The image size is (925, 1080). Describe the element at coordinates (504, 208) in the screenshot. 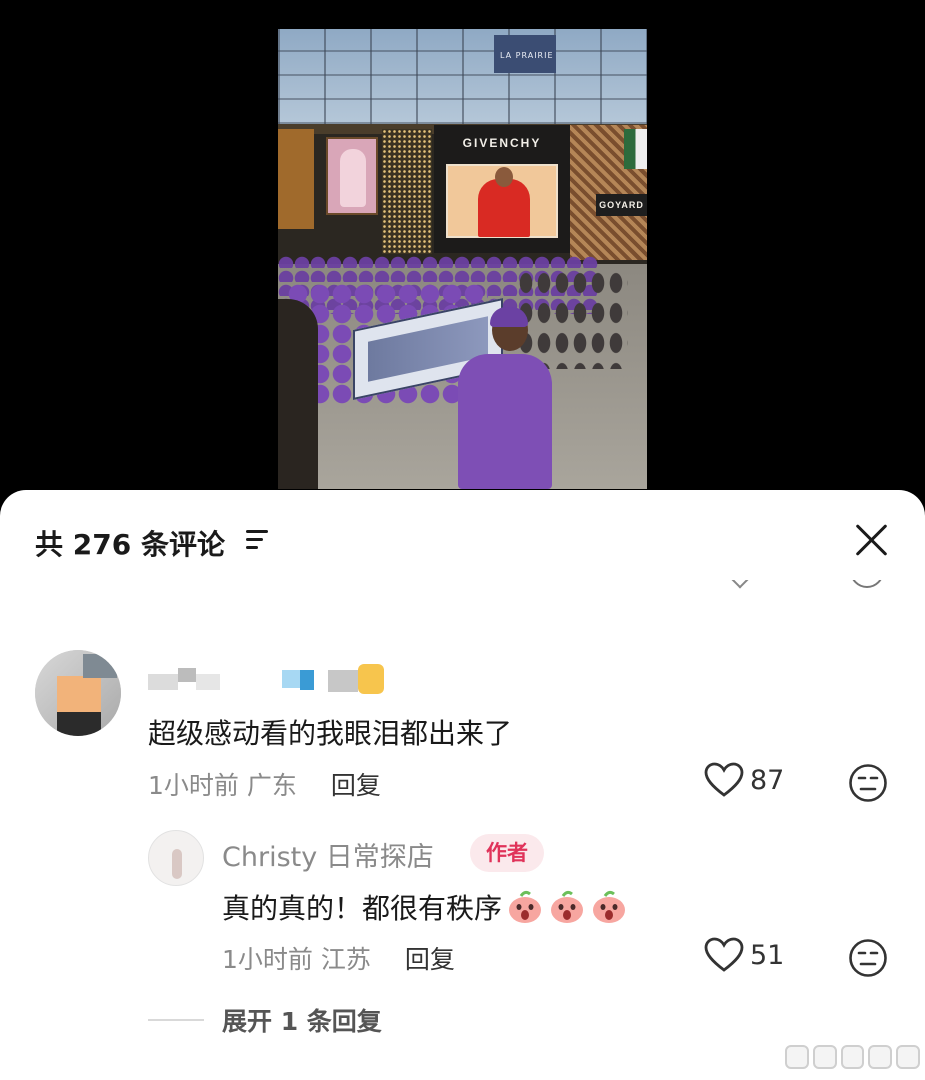

I see `screen-figure` at that location.